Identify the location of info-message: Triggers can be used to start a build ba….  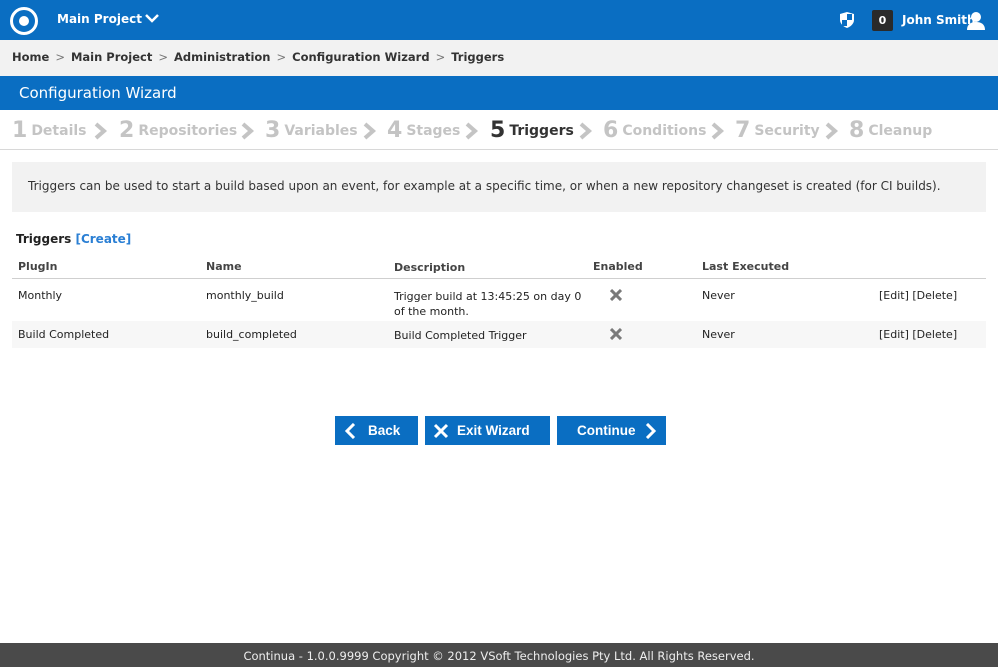
(499, 187).